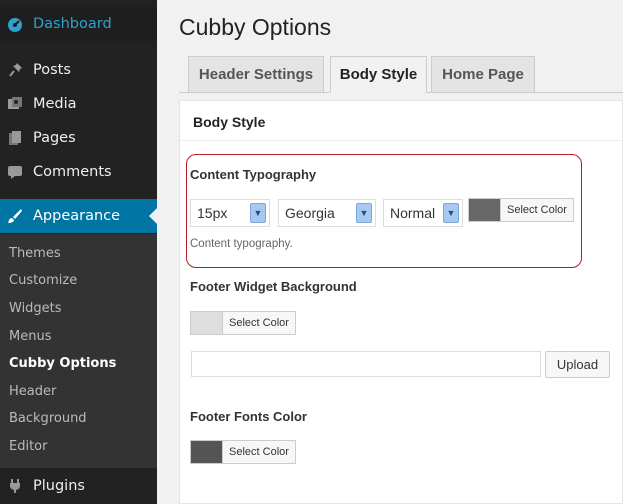  I want to click on plug-icon, so click(15, 486).